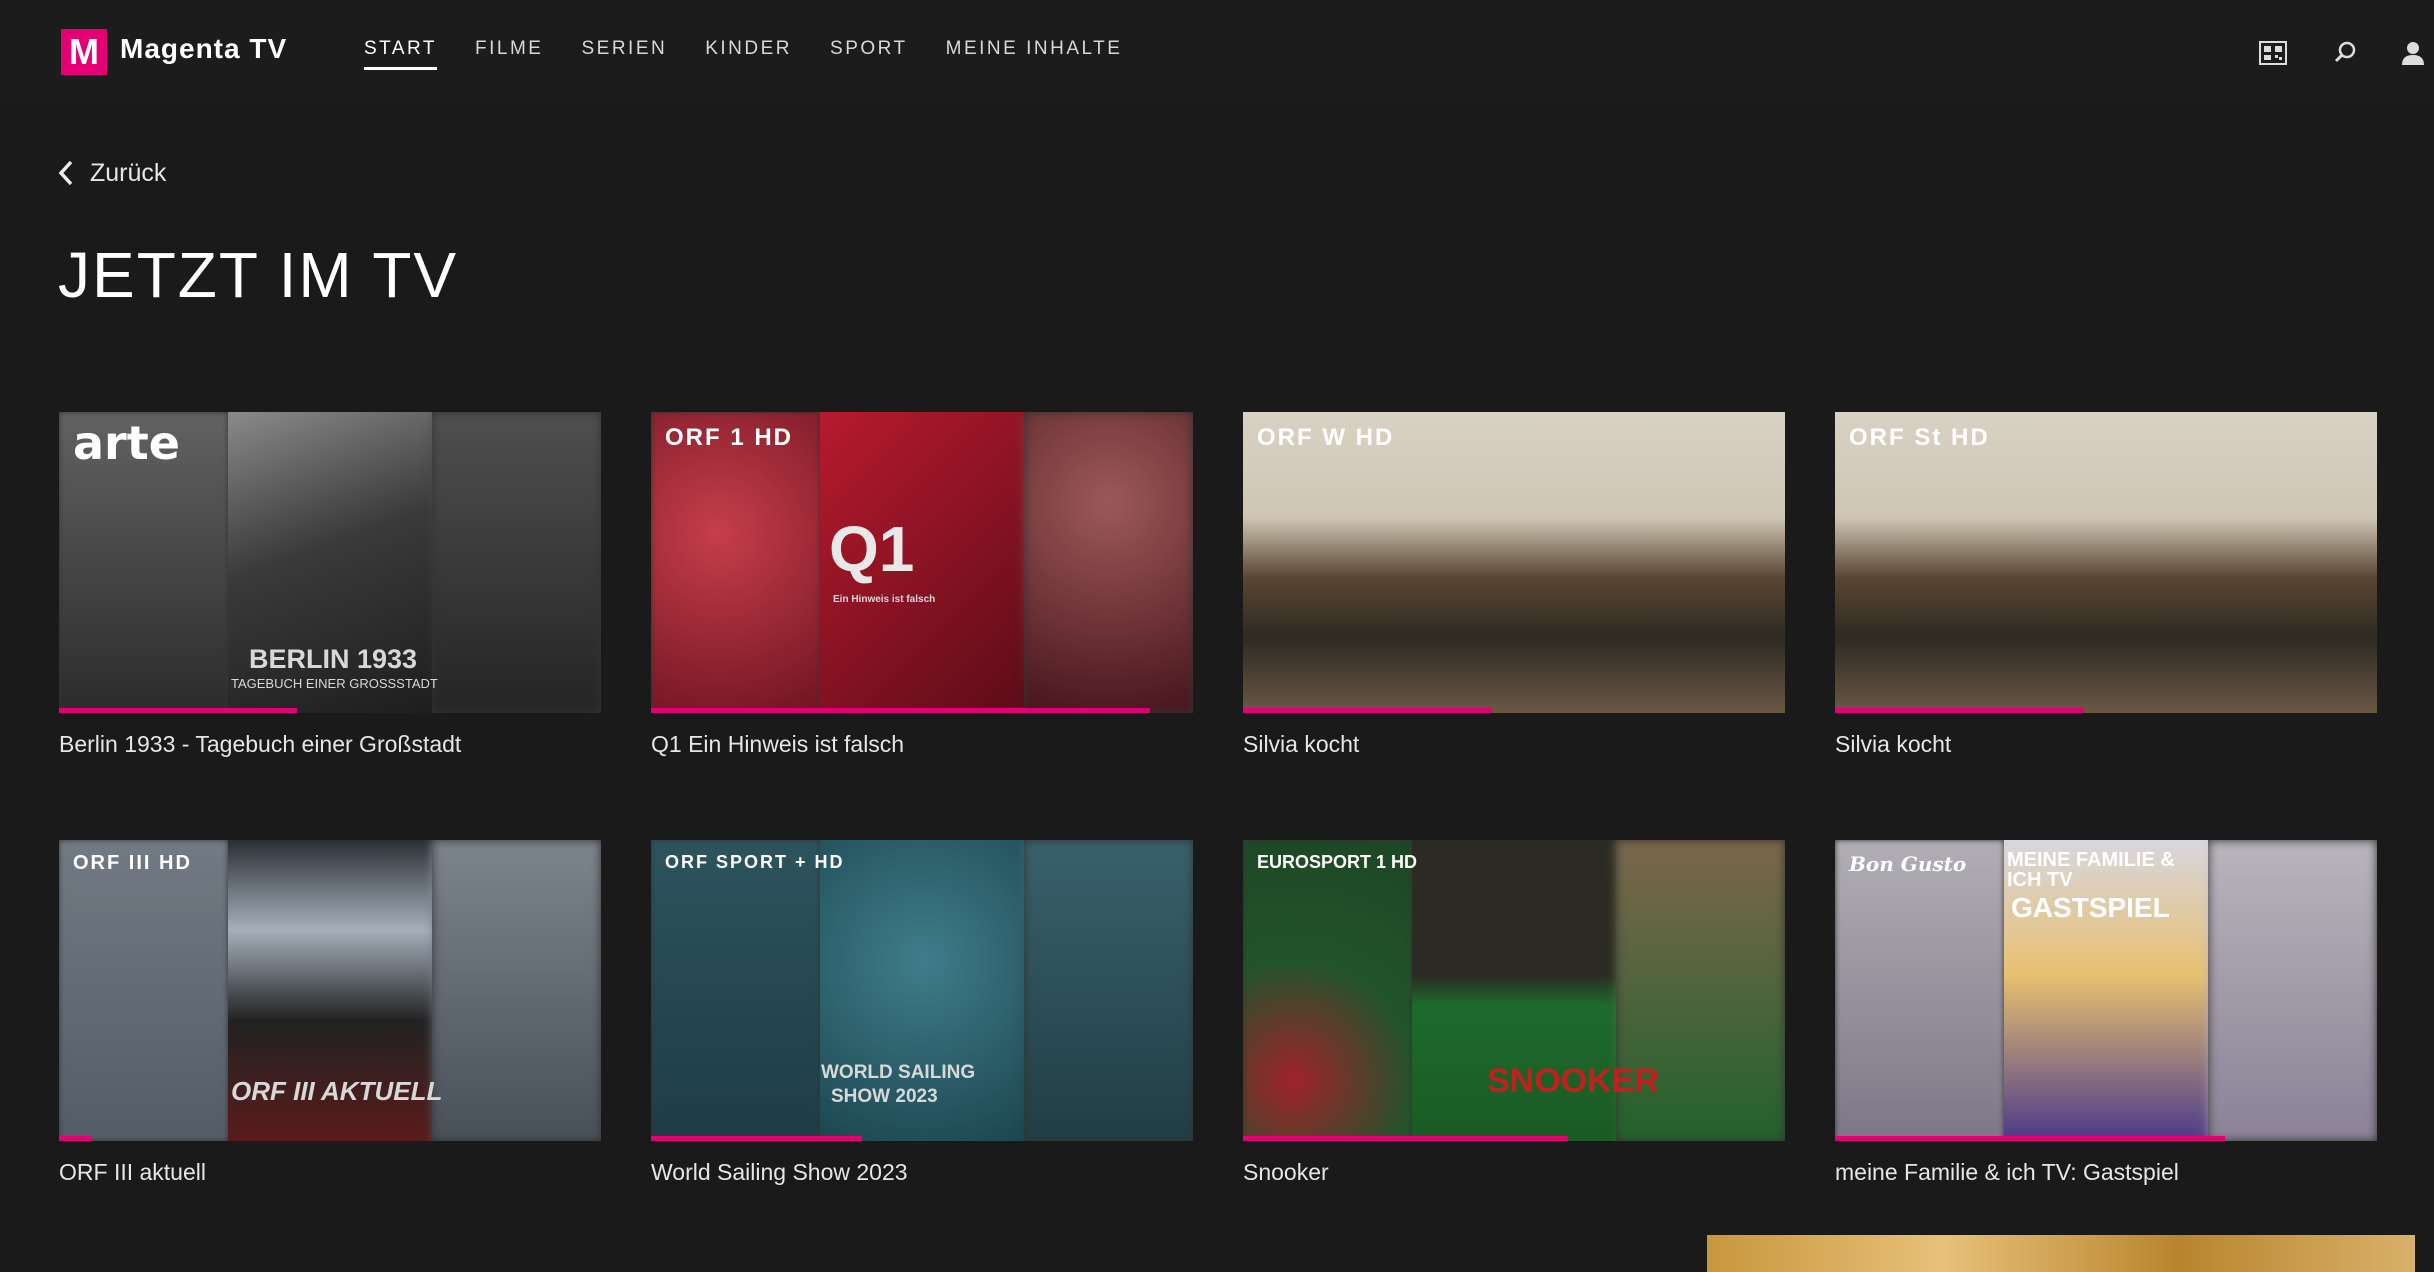  Describe the element at coordinates (132, 863) in the screenshot. I see `channel-logo: ORF III HD` at that location.